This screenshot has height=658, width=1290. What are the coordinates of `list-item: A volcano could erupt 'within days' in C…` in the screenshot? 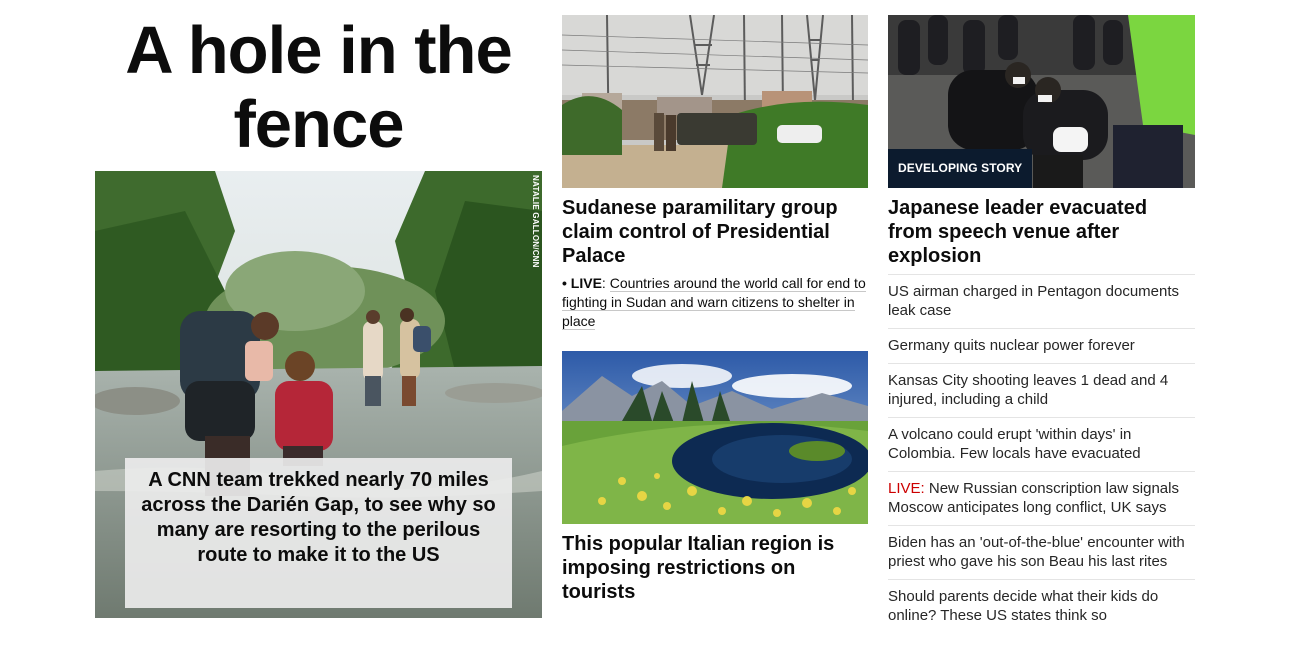 It's located at (1041, 444).